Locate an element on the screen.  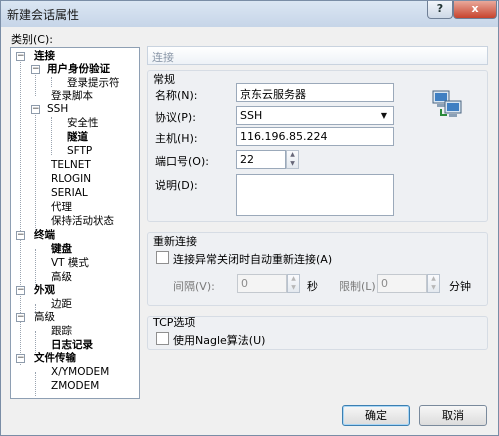
name-label: 名称(N): is located at coordinates (176, 95).